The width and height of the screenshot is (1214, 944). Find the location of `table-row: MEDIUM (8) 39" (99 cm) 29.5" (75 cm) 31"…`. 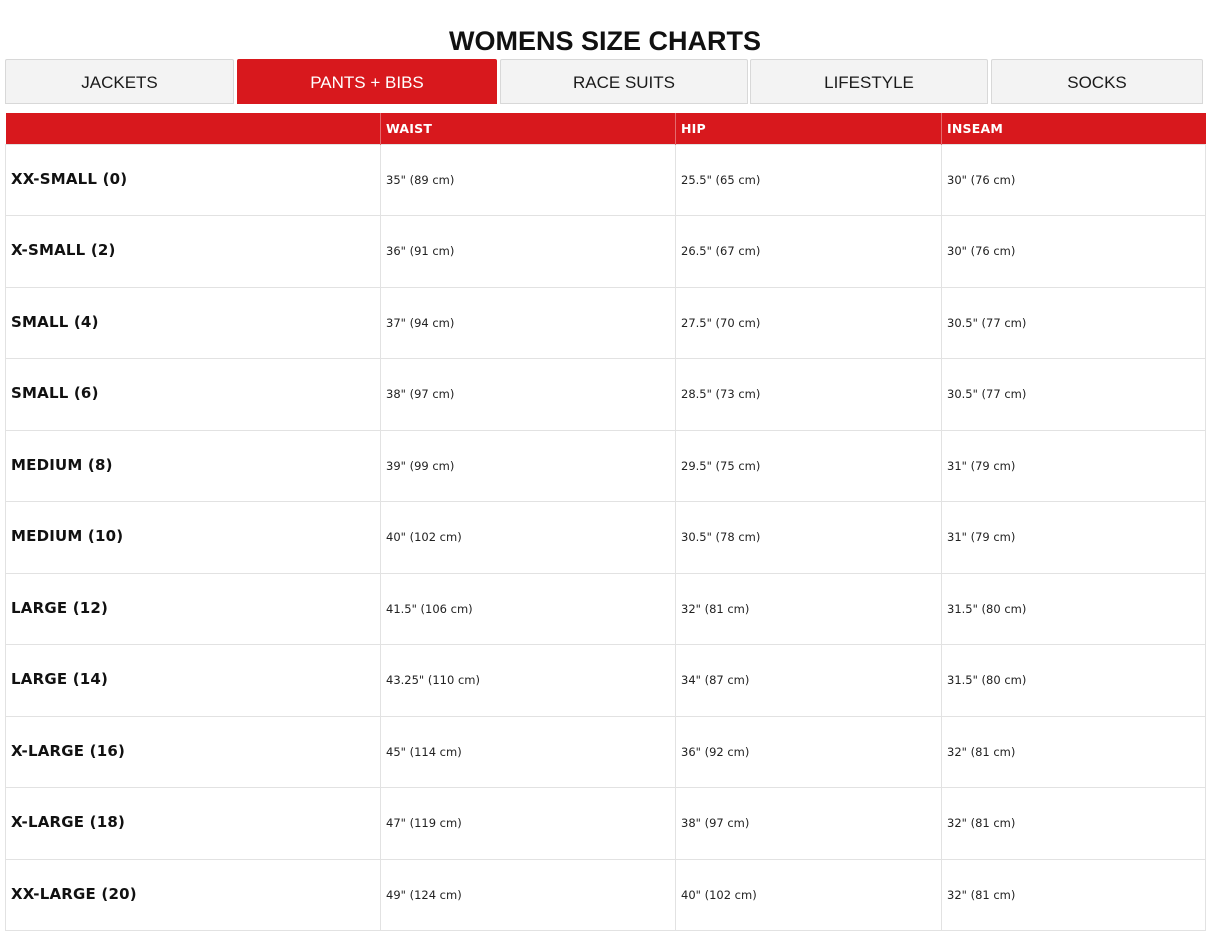

table-row: MEDIUM (8) 39" (99 cm) 29.5" (75 cm) 31"… is located at coordinates (605, 465).